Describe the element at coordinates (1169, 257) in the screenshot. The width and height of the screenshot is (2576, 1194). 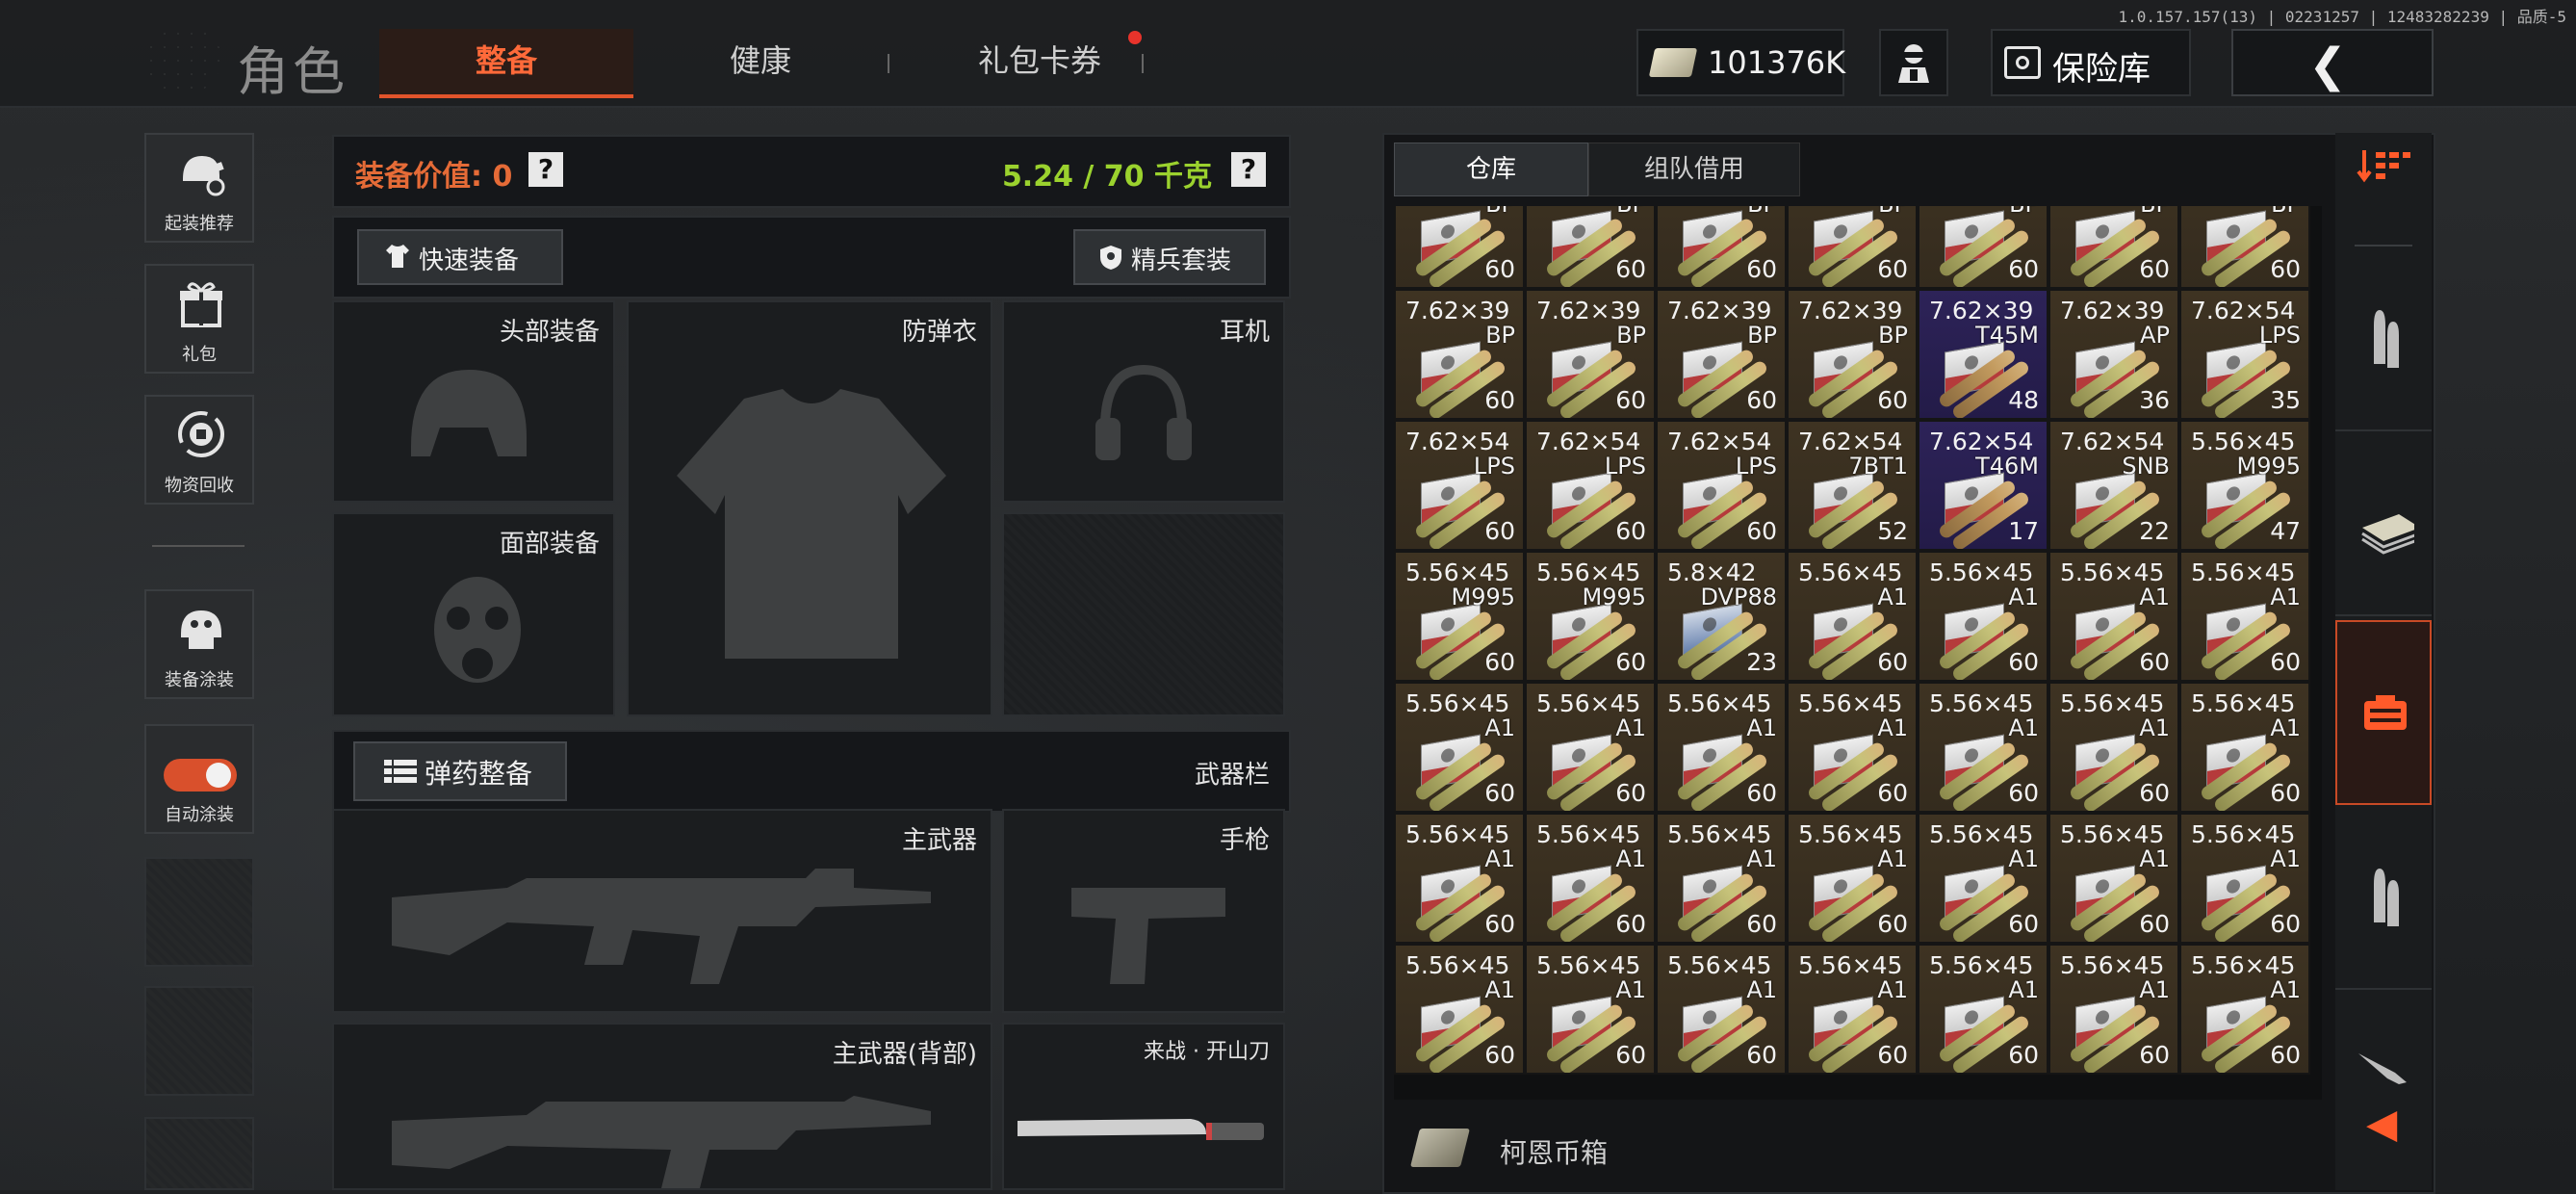
I see `elite-set-button: 精兵套装` at that location.